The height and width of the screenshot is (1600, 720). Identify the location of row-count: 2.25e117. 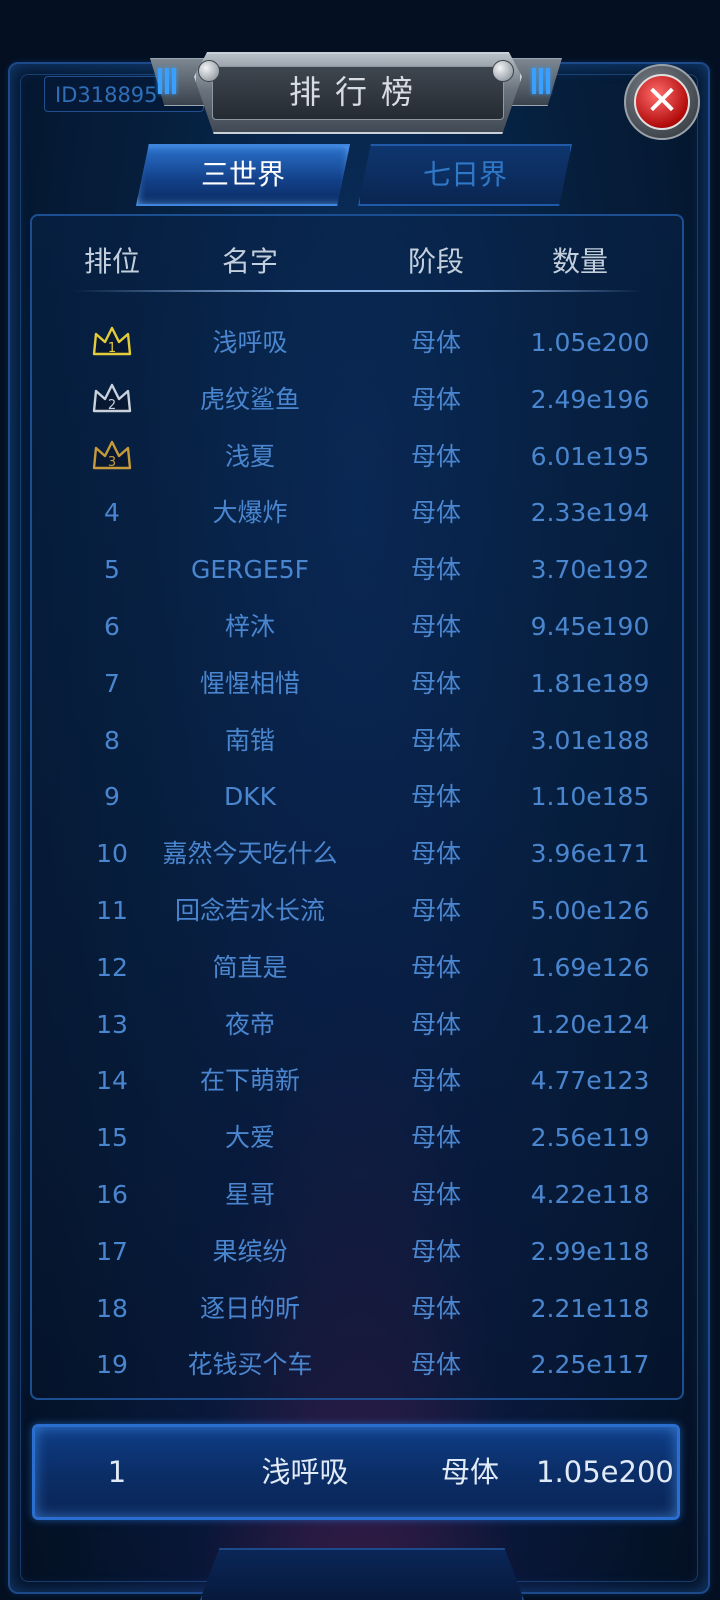
(590, 1365).